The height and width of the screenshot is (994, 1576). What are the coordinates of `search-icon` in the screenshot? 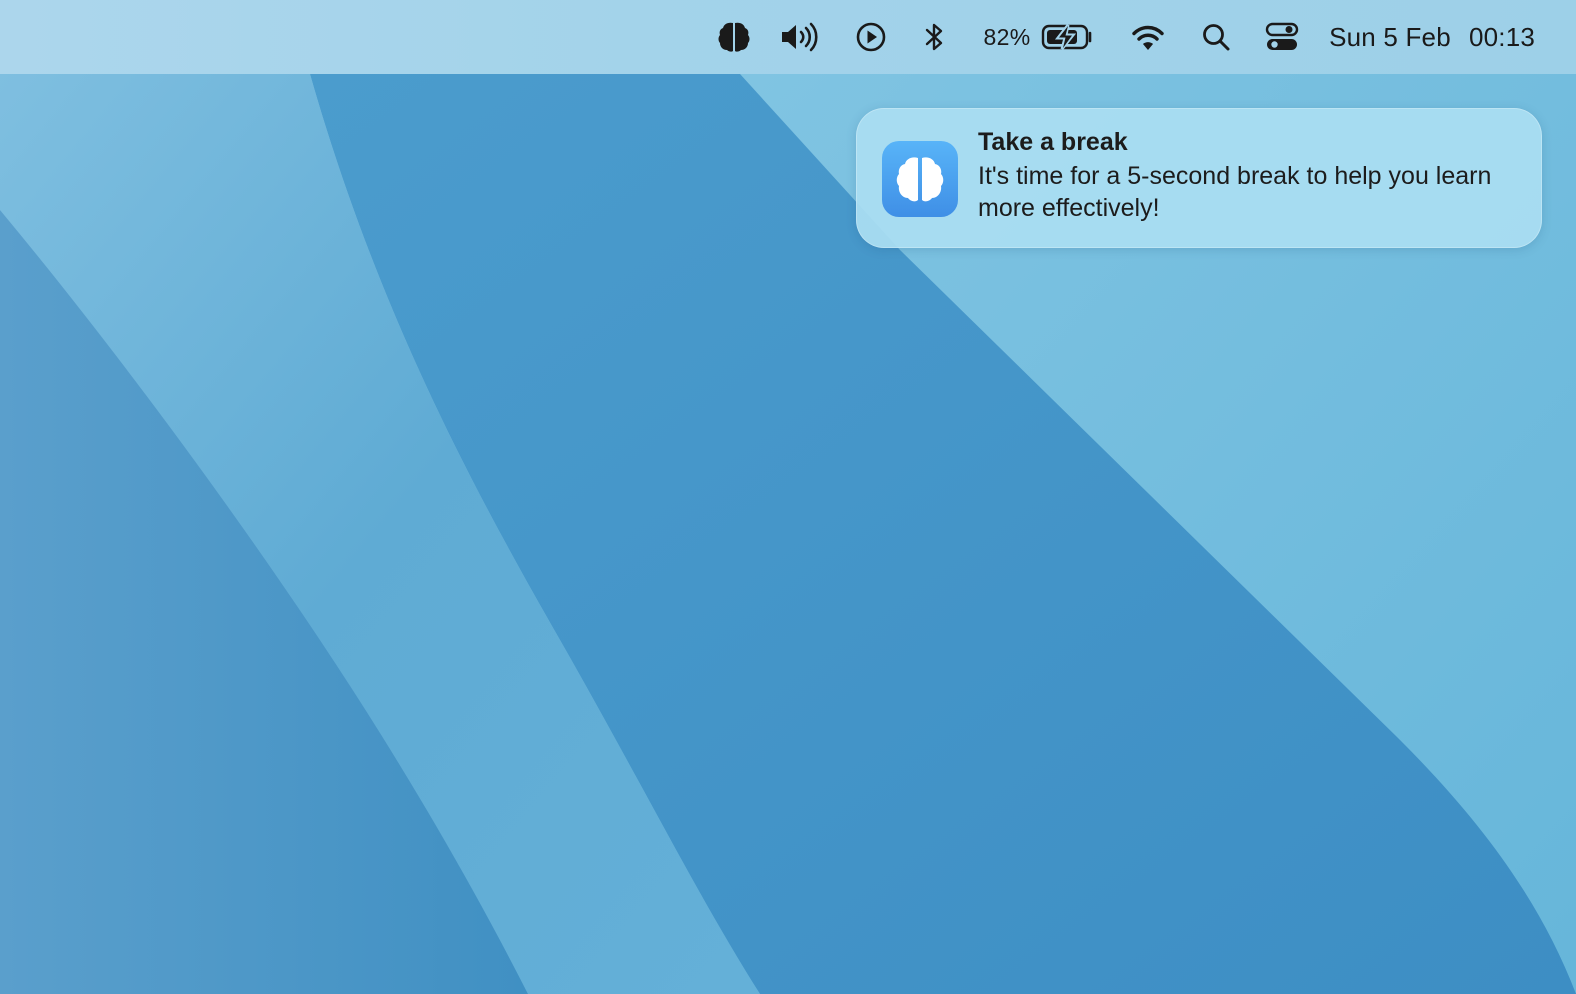 It's located at (1216, 37).